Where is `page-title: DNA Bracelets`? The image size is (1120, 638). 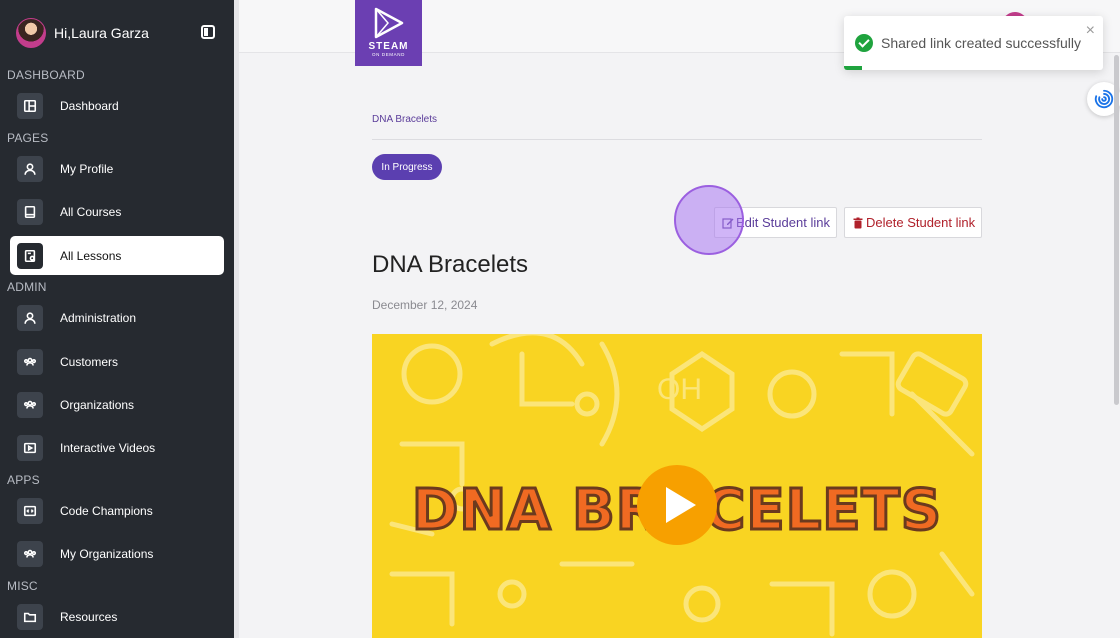
page-title: DNA Bracelets is located at coordinates (450, 264).